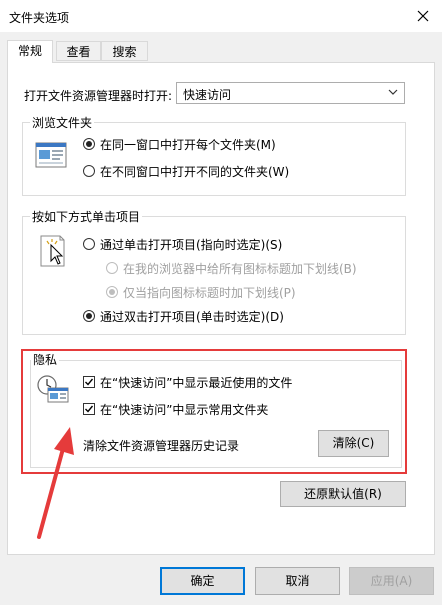 The width and height of the screenshot is (442, 605). Describe the element at coordinates (62, 122) in the screenshot. I see `browse-folders-title: 浏览文件夹` at that location.